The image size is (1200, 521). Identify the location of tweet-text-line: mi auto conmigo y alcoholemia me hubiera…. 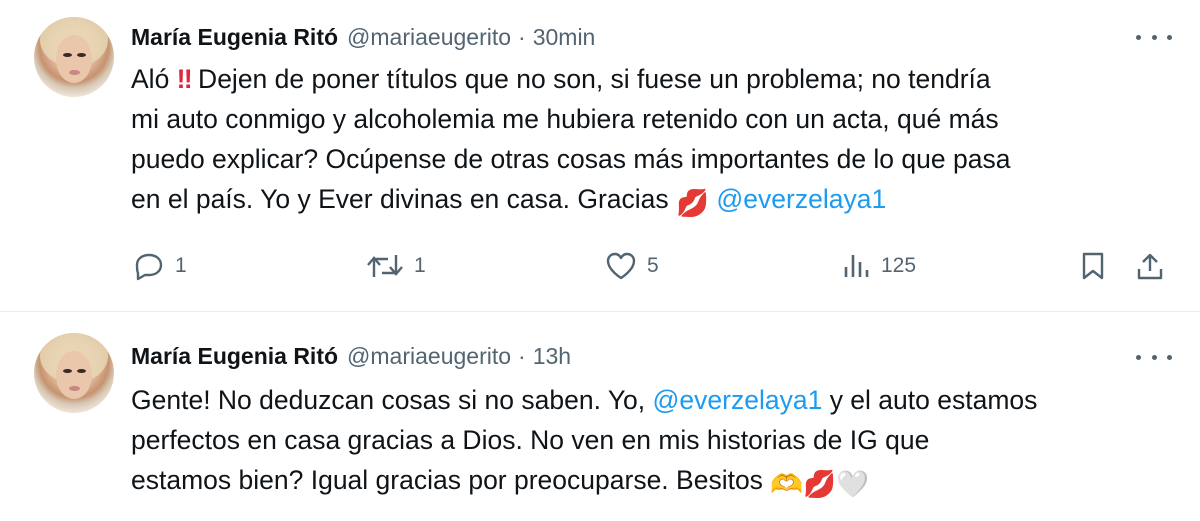
(565, 119).